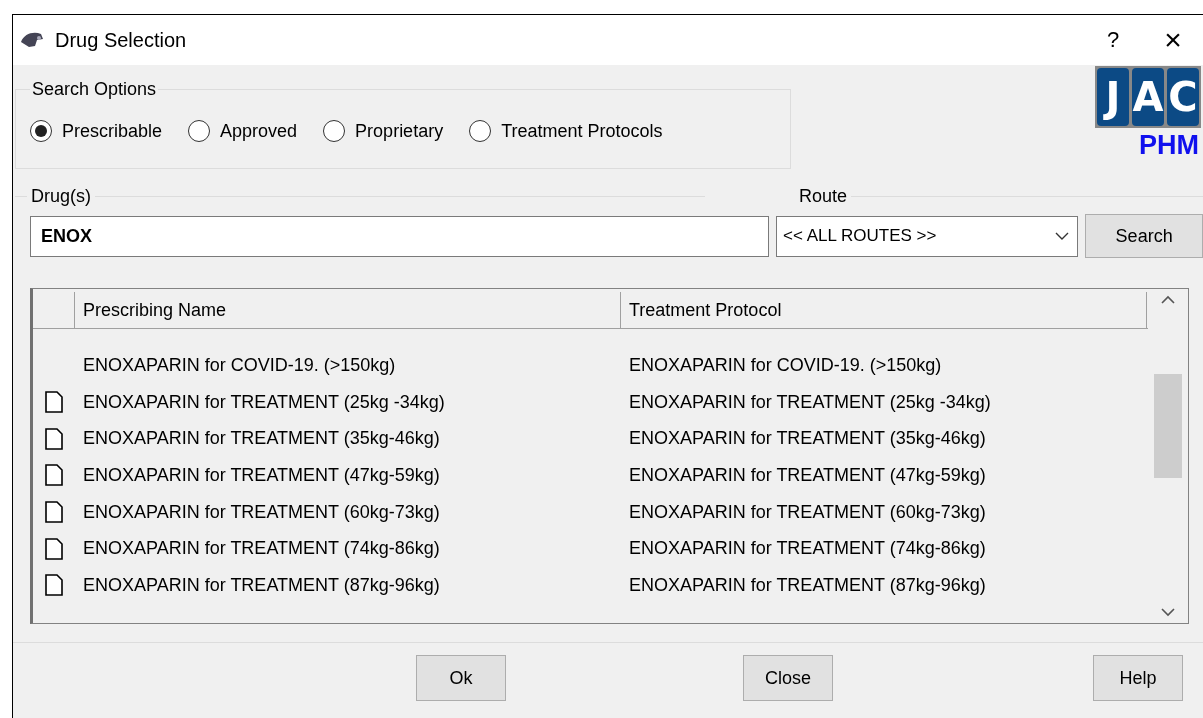 Image resolution: width=1203 pixels, height=718 pixels. What do you see at coordinates (1168, 426) in the screenshot?
I see `scrollbar-thumb` at bounding box center [1168, 426].